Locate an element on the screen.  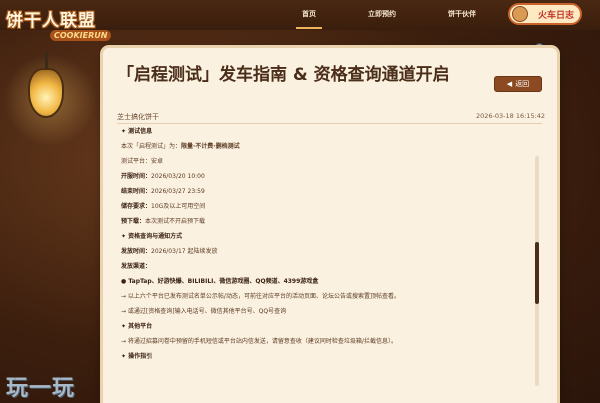
platform-value: 安卓 is located at coordinates (157, 161).